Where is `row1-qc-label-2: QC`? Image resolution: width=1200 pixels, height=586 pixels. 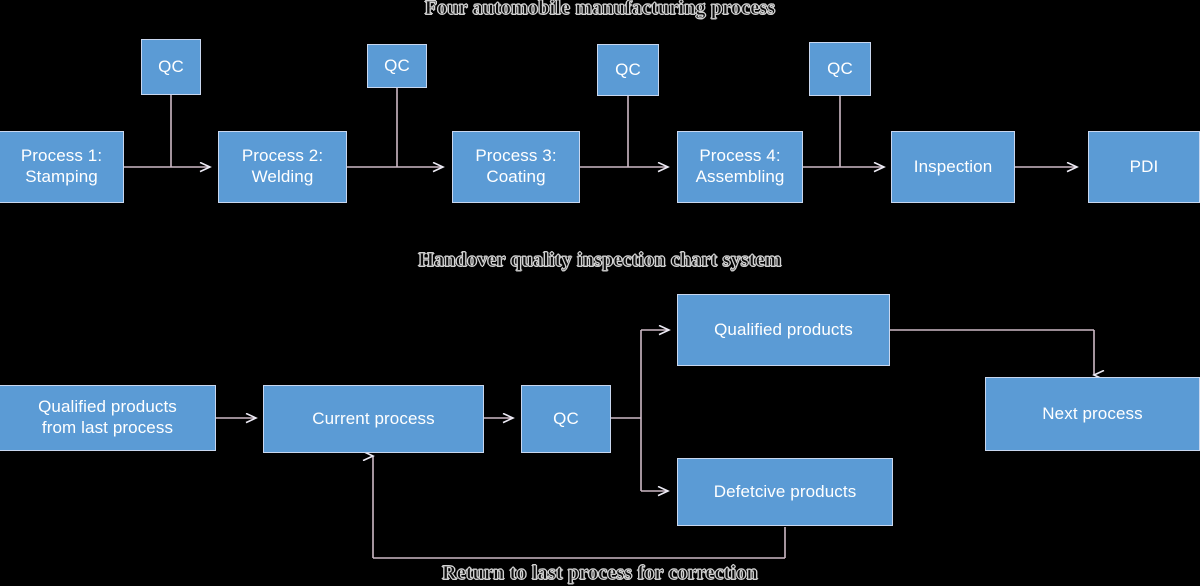
row1-qc-label-2: QC is located at coordinates (397, 65).